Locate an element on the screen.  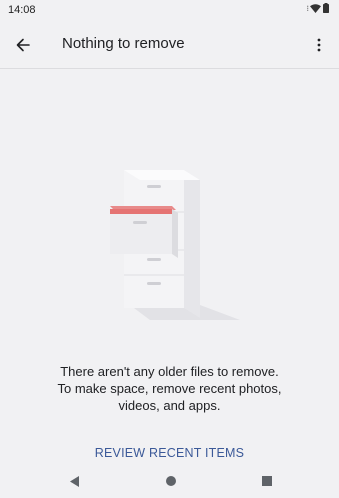
nav-back-icon is located at coordinates (74, 481).